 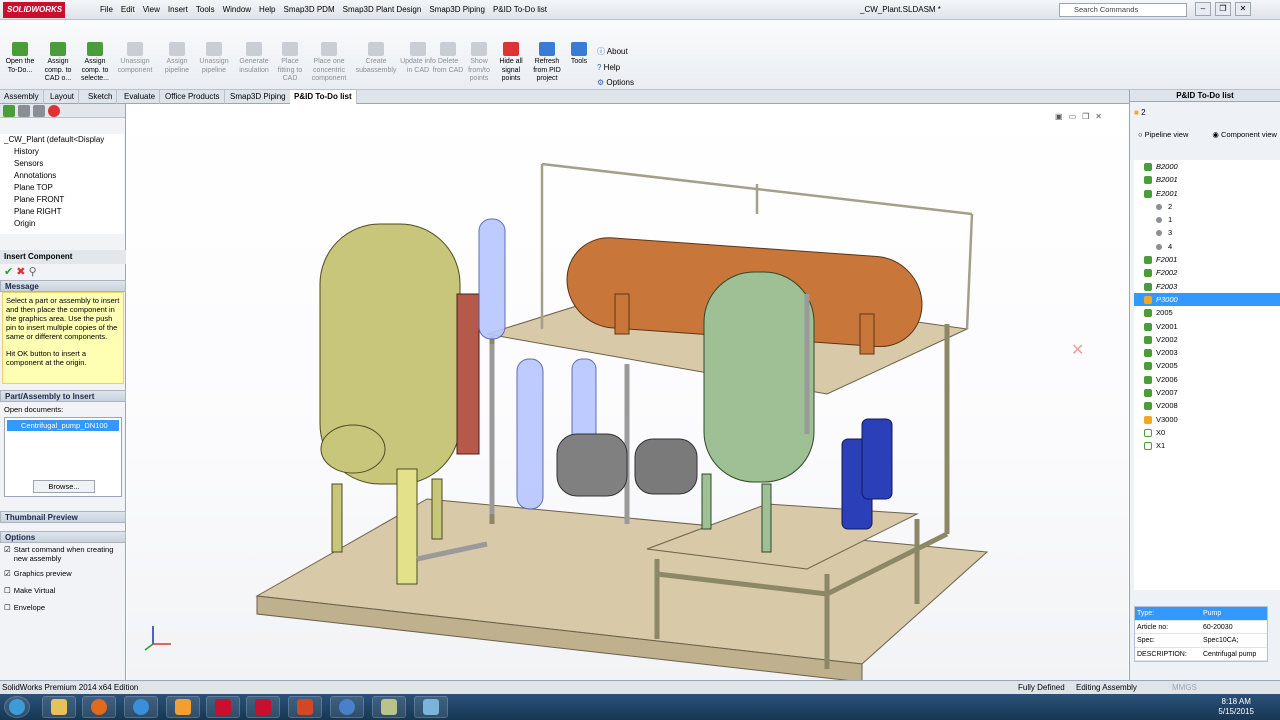 What do you see at coordinates (177, 58) in the screenshot?
I see `assign-pipeline-button: Assign pipeline` at bounding box center [177, 58].